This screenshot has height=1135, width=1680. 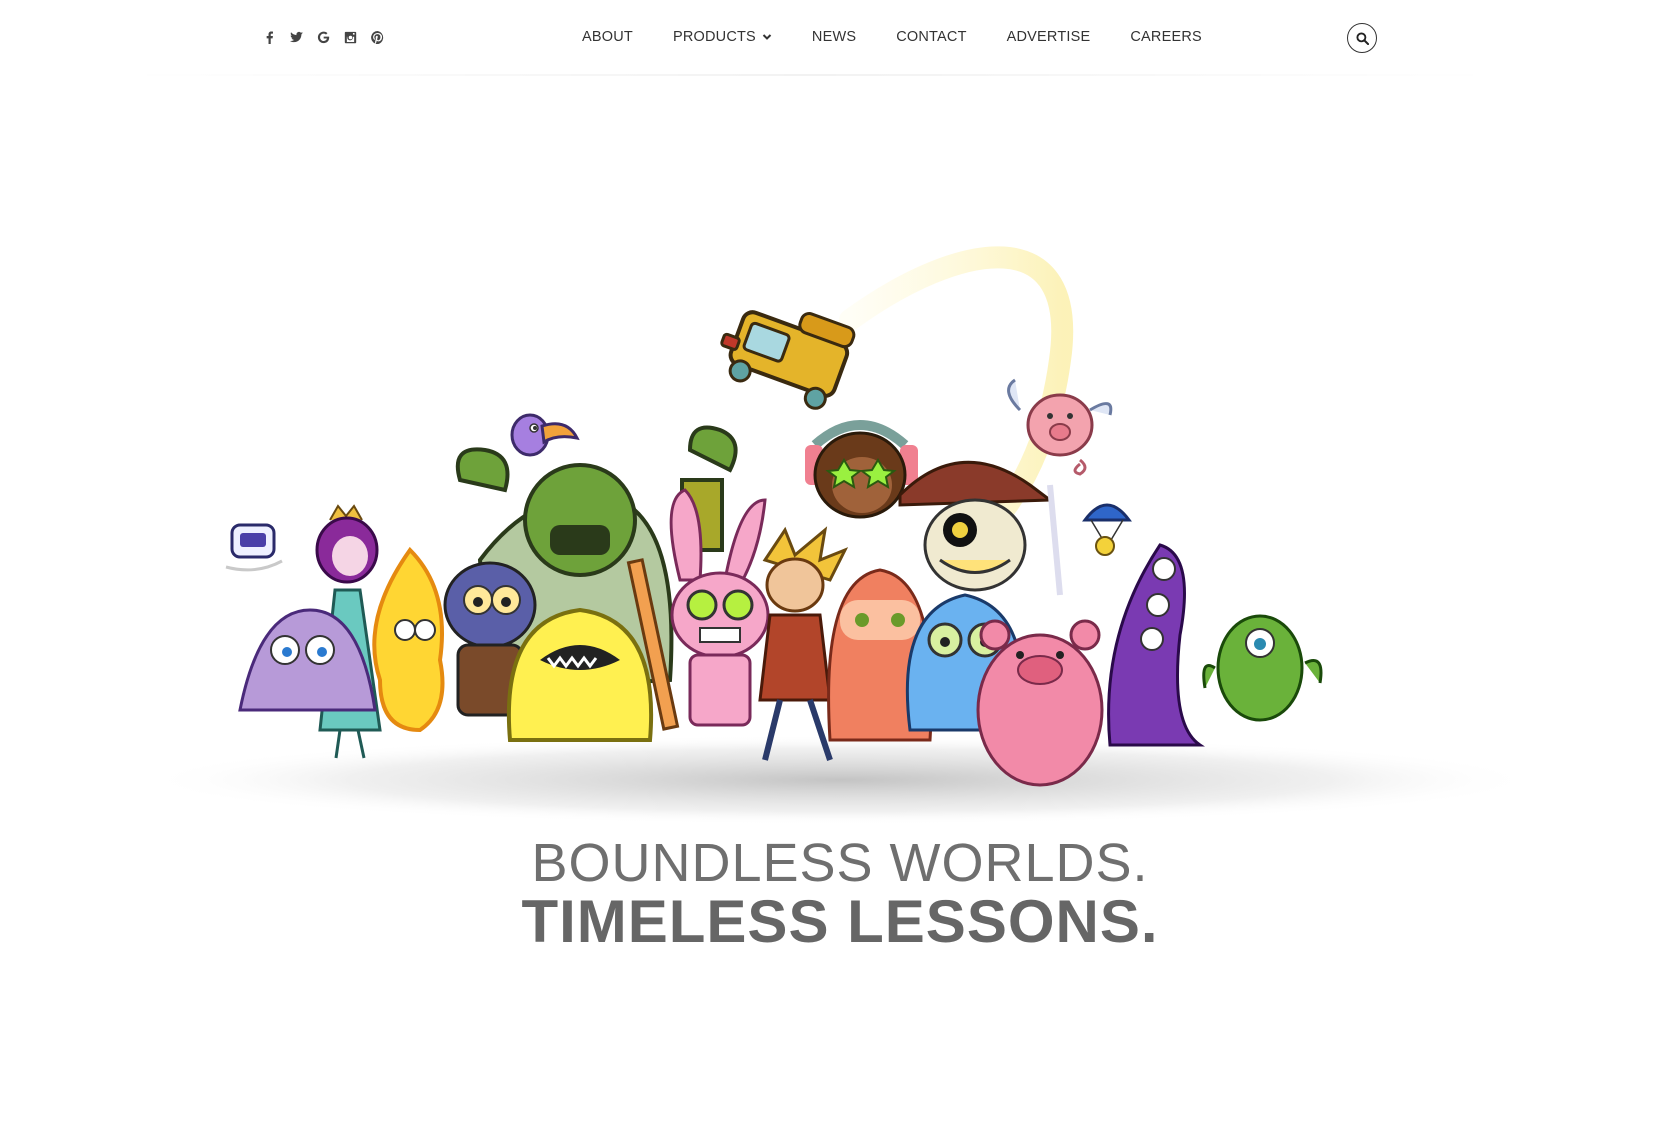 I want to click on floor-shadow, so click(x=840, y=780).